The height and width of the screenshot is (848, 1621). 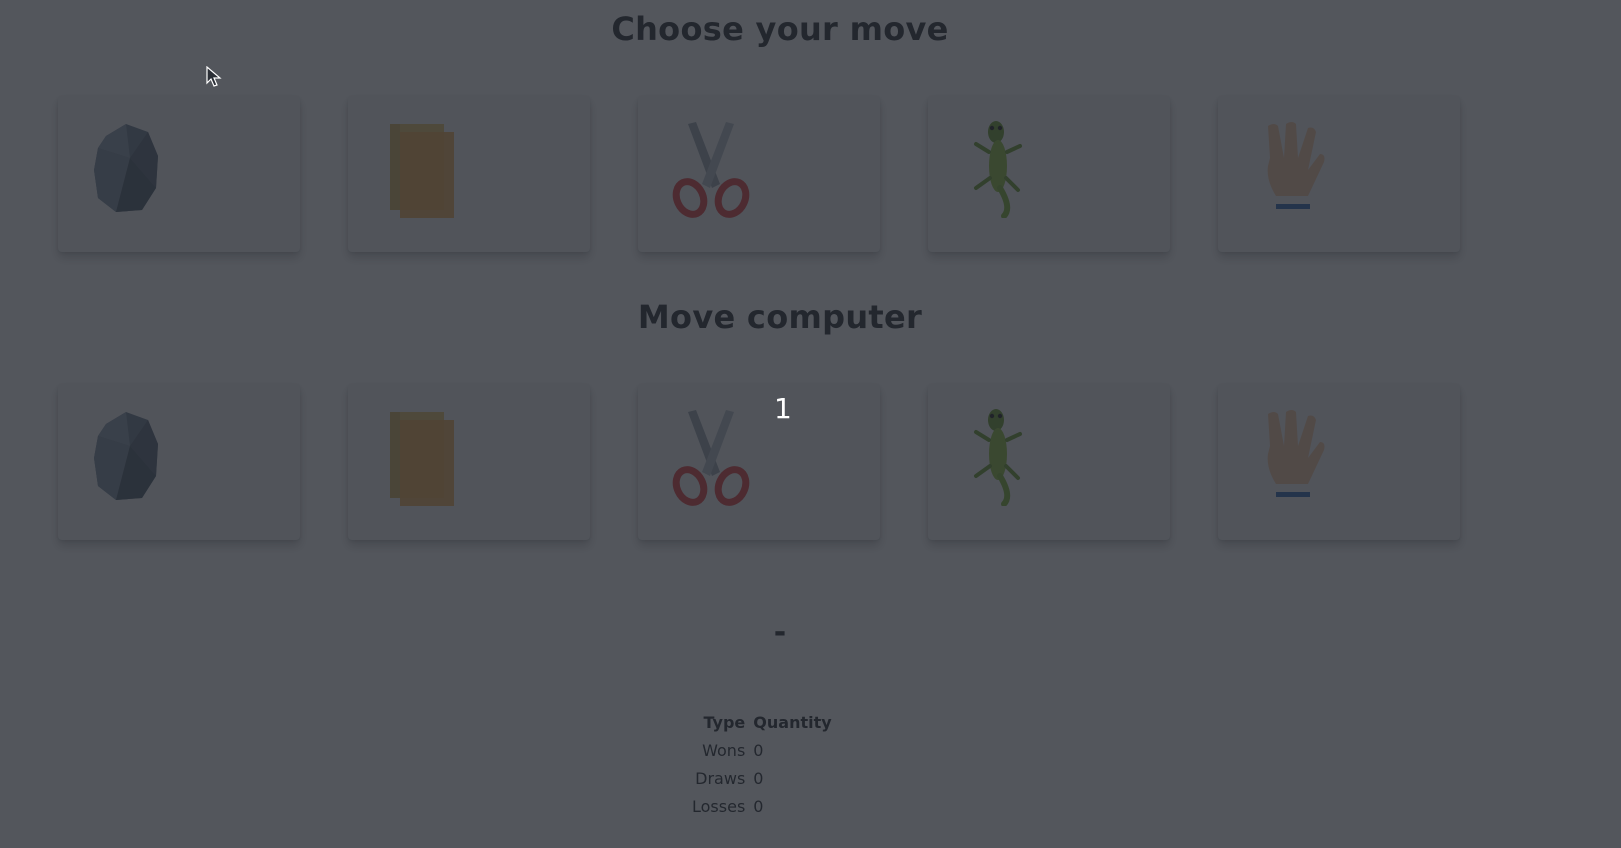 I want to click on stats-value-draws: 0, so click(x=758, y=778).